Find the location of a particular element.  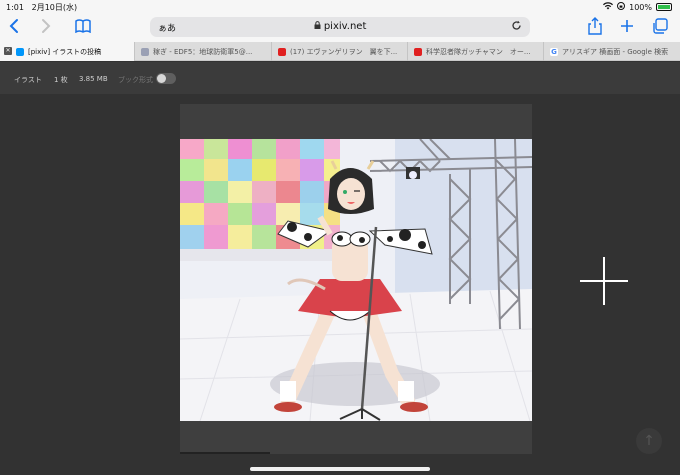

status-indicators: 100% is located at coordinates (637, 7).